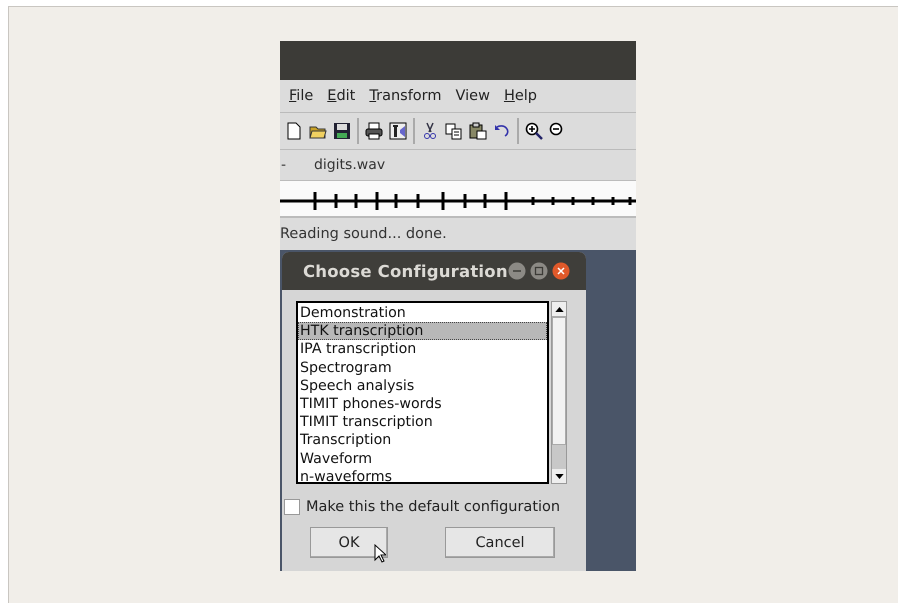 The height and width of the screenshot is (603, 899). I want to click on mouse-pointer-icon, so click(380, 553).